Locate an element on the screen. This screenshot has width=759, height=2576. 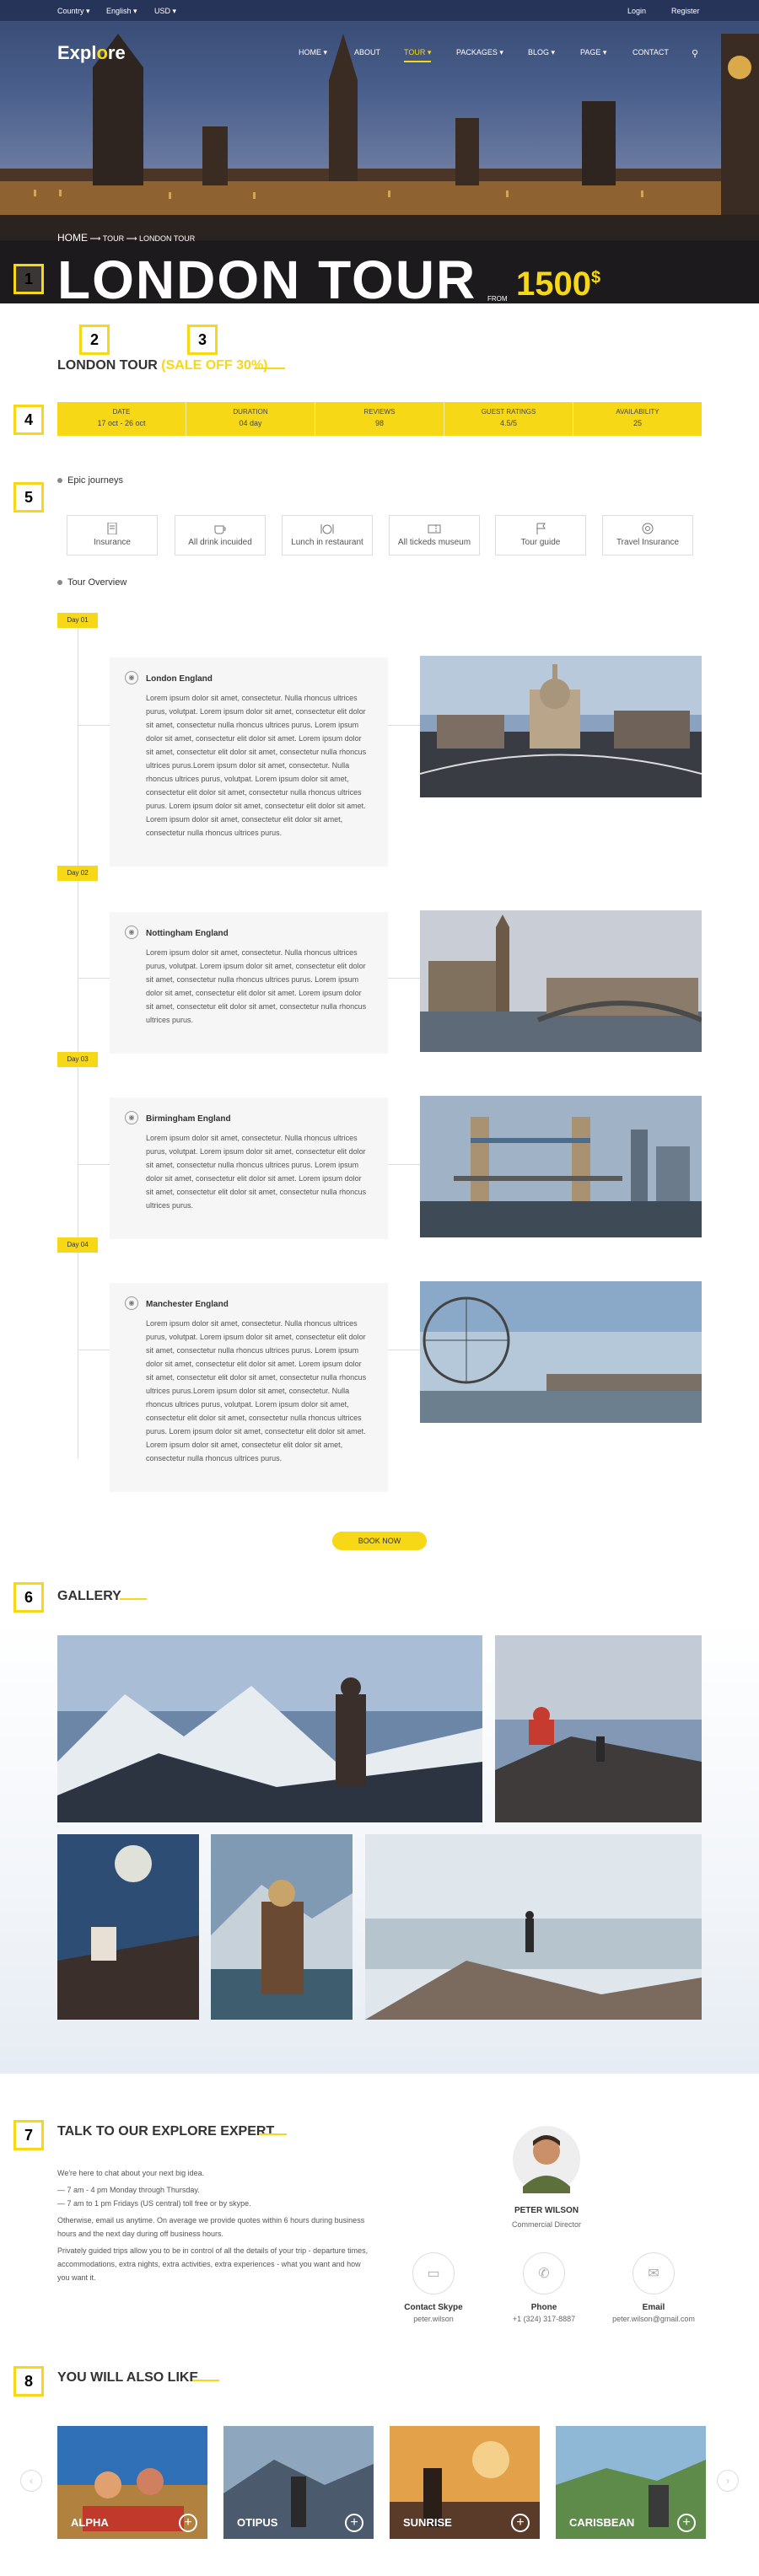
day-title: London England is located at coordinates (180, 679).